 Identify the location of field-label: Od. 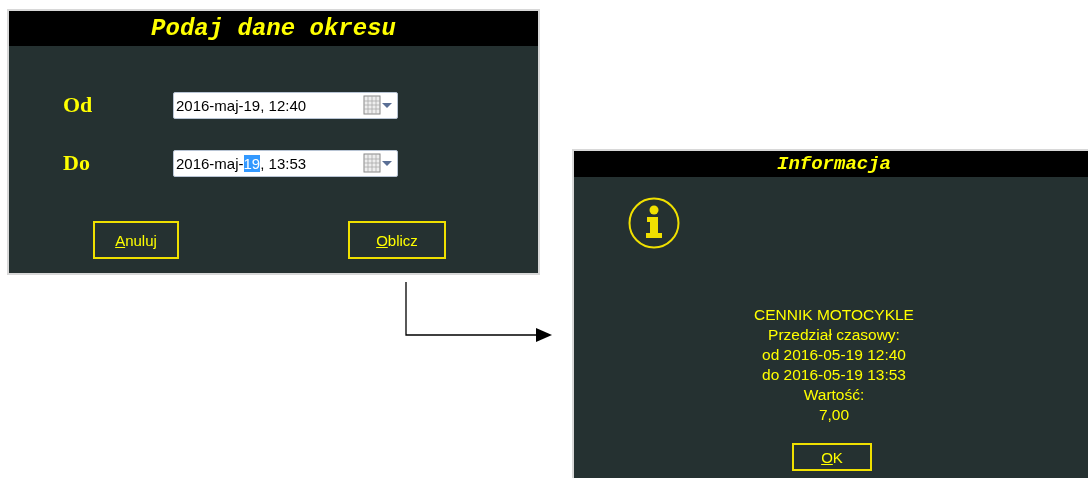
(78, 105).